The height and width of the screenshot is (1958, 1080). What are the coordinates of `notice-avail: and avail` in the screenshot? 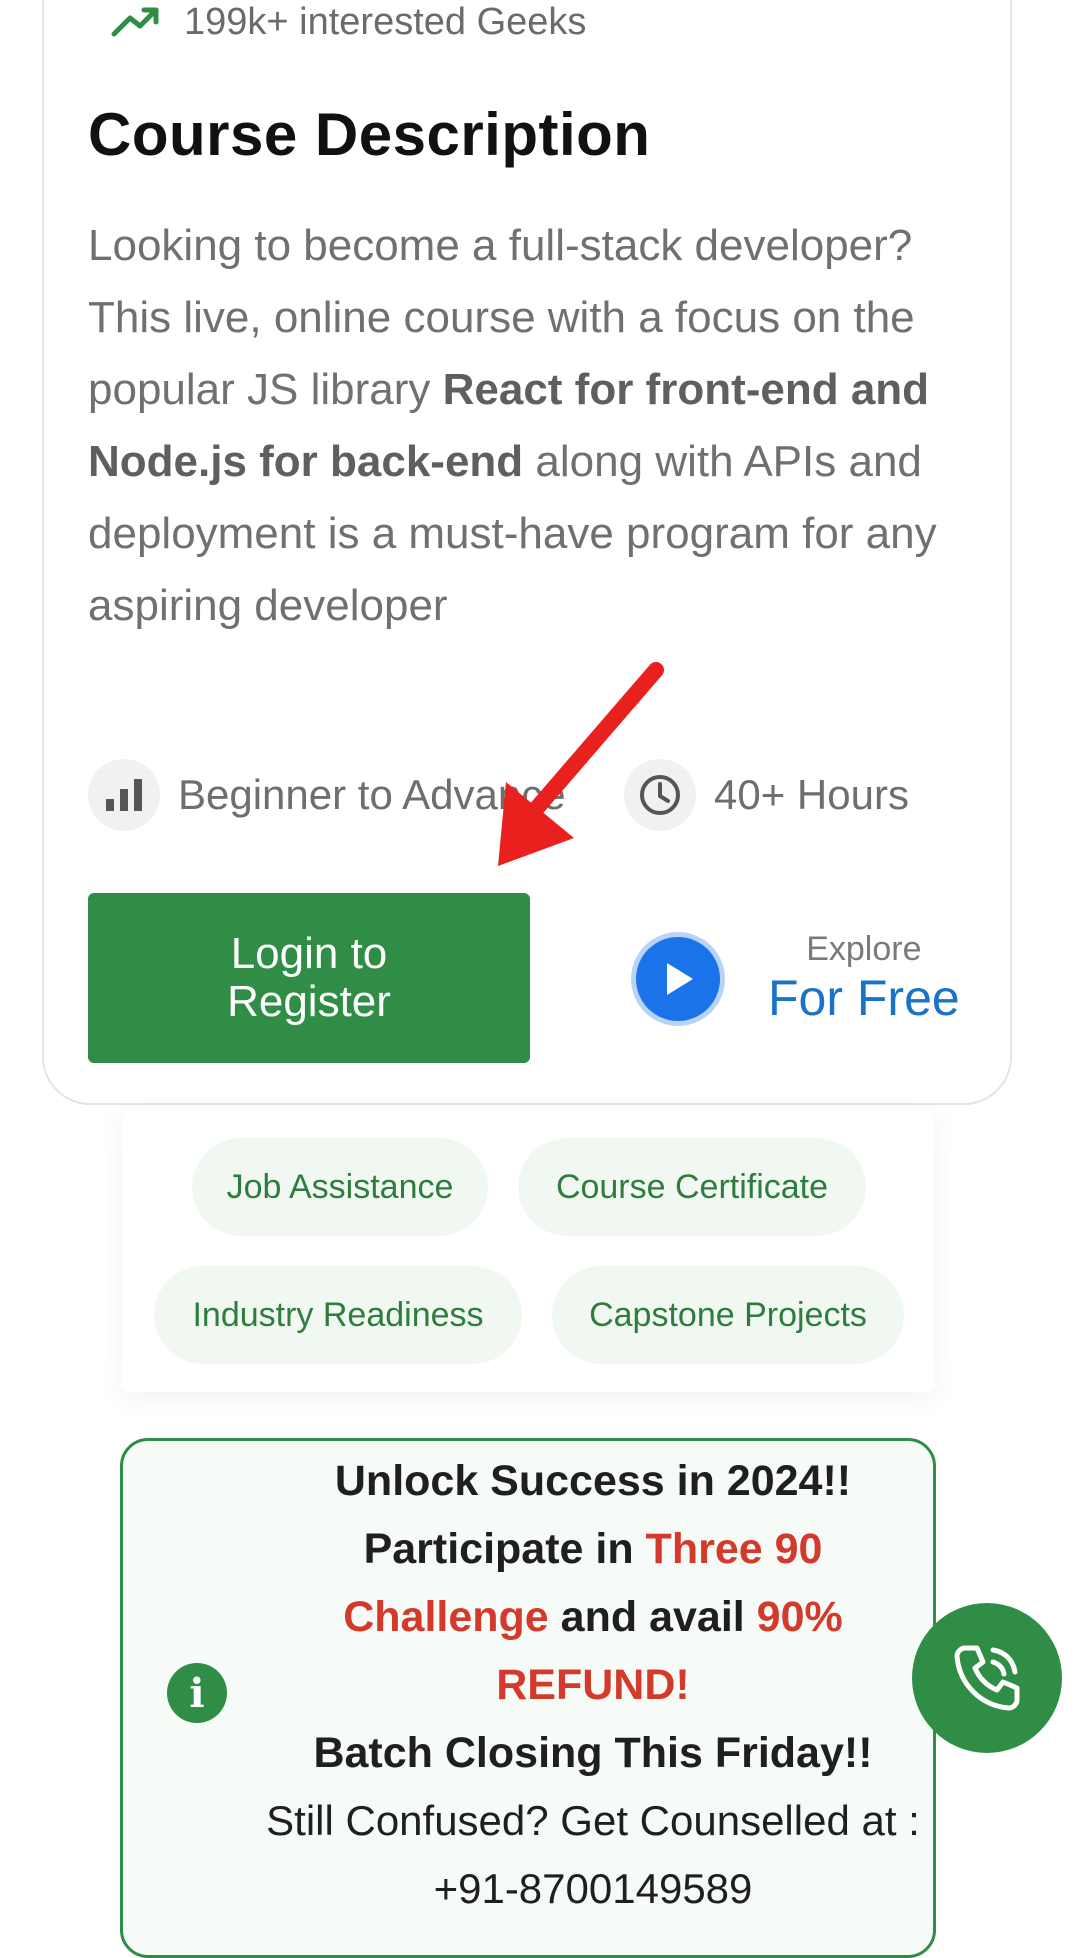 It's located at (652, 1617).